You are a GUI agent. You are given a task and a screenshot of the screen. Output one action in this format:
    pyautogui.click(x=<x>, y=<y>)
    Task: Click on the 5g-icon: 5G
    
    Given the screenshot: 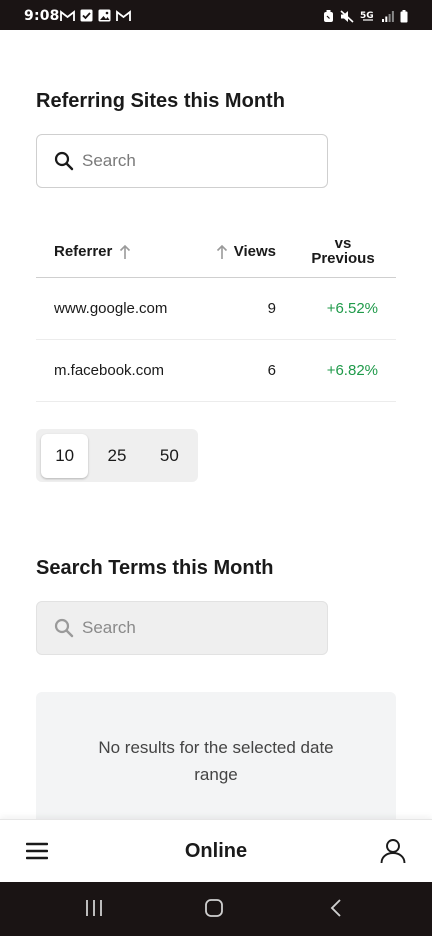 What is the action you would take?
    pyautogui.click(x=367, y=16)
    